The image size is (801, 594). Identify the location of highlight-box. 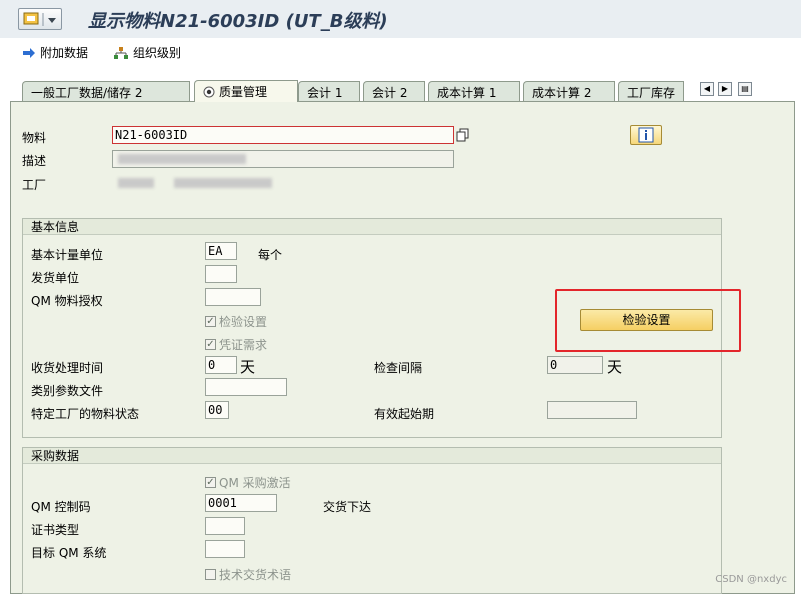
(648, 320).